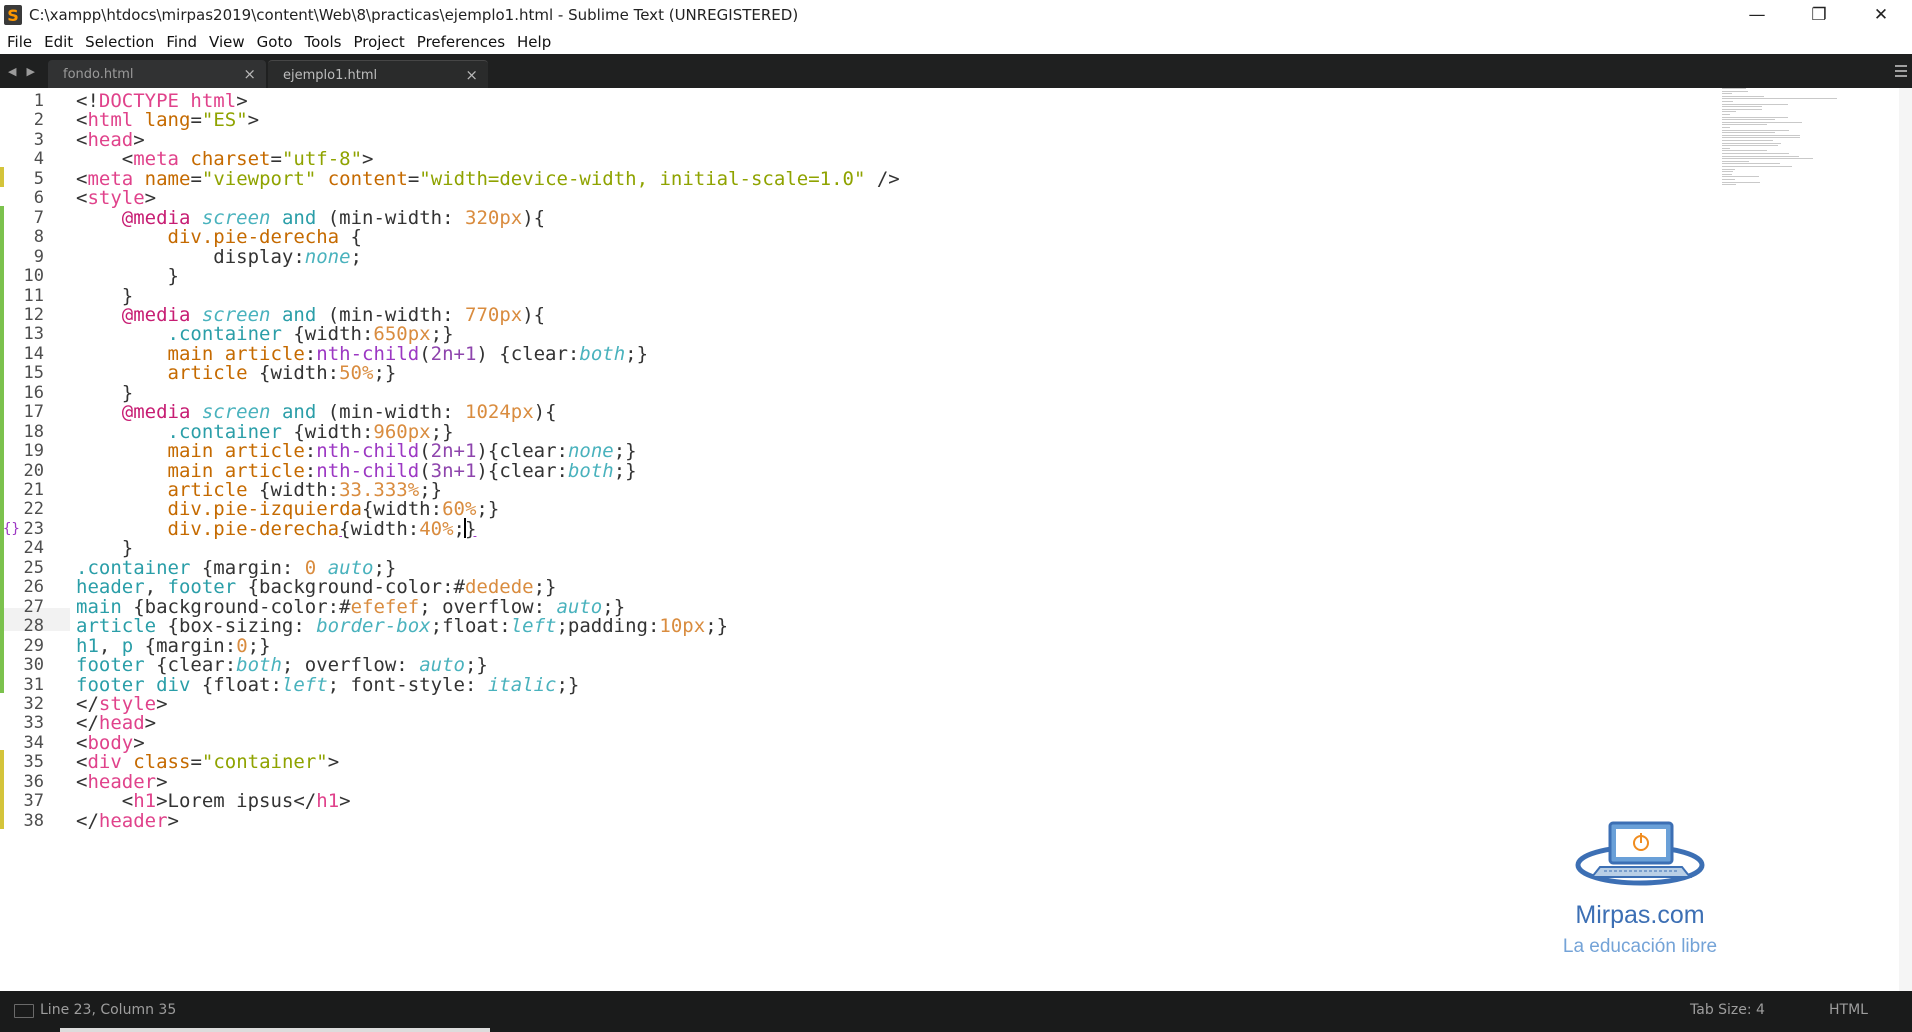 This screenshot has height=1032, width=1912. What do you see at coordinates (1901, 71) in the screenshot?
I see `tab-list-icon` at bounding box center [1901, 71].